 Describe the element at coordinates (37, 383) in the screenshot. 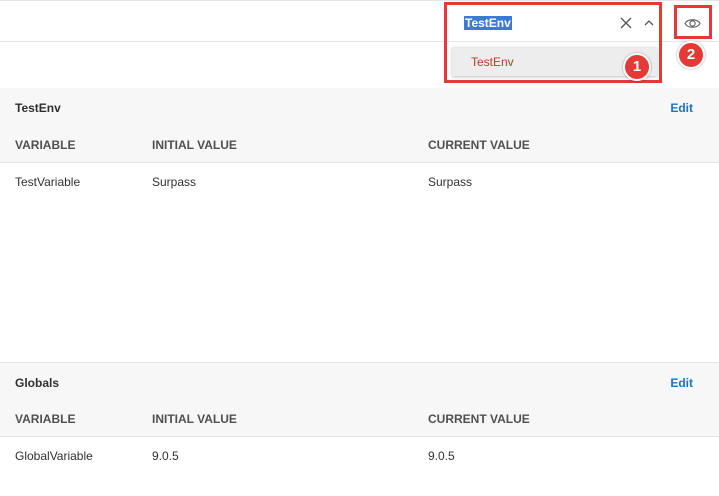

I see `section-title: Globals` at that location.